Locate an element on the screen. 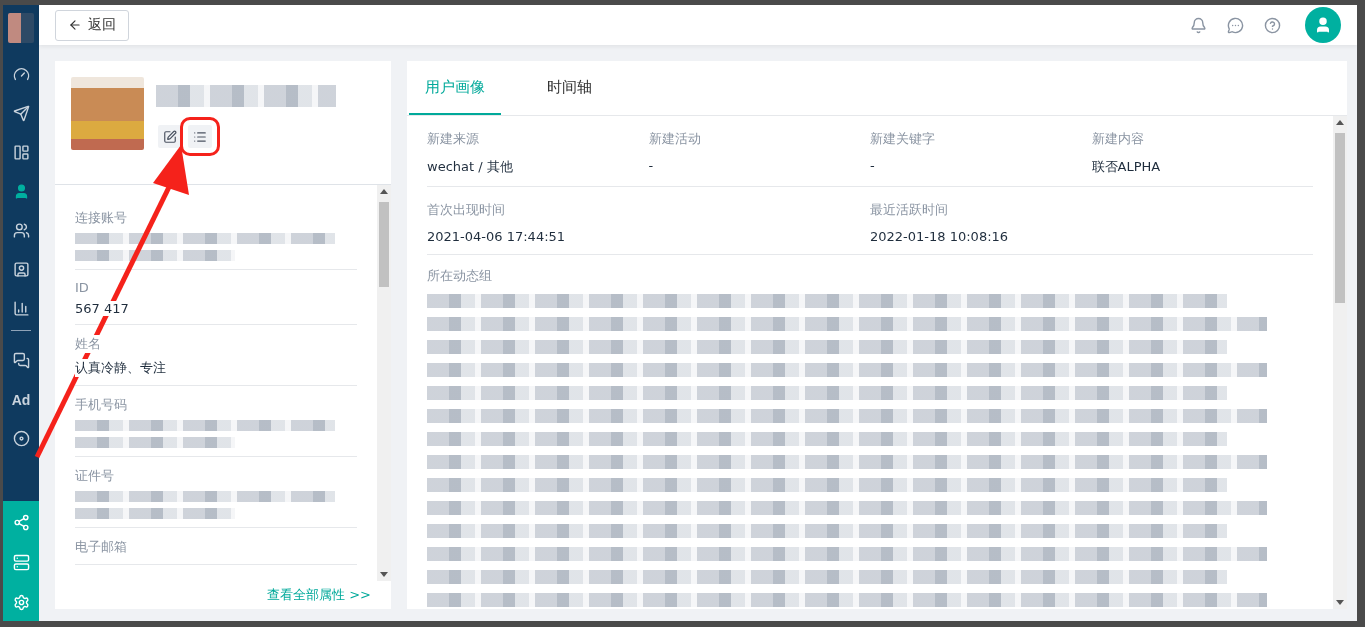 The image size is (1365, 627). user-avatar is located at coordinates (1323, 25).